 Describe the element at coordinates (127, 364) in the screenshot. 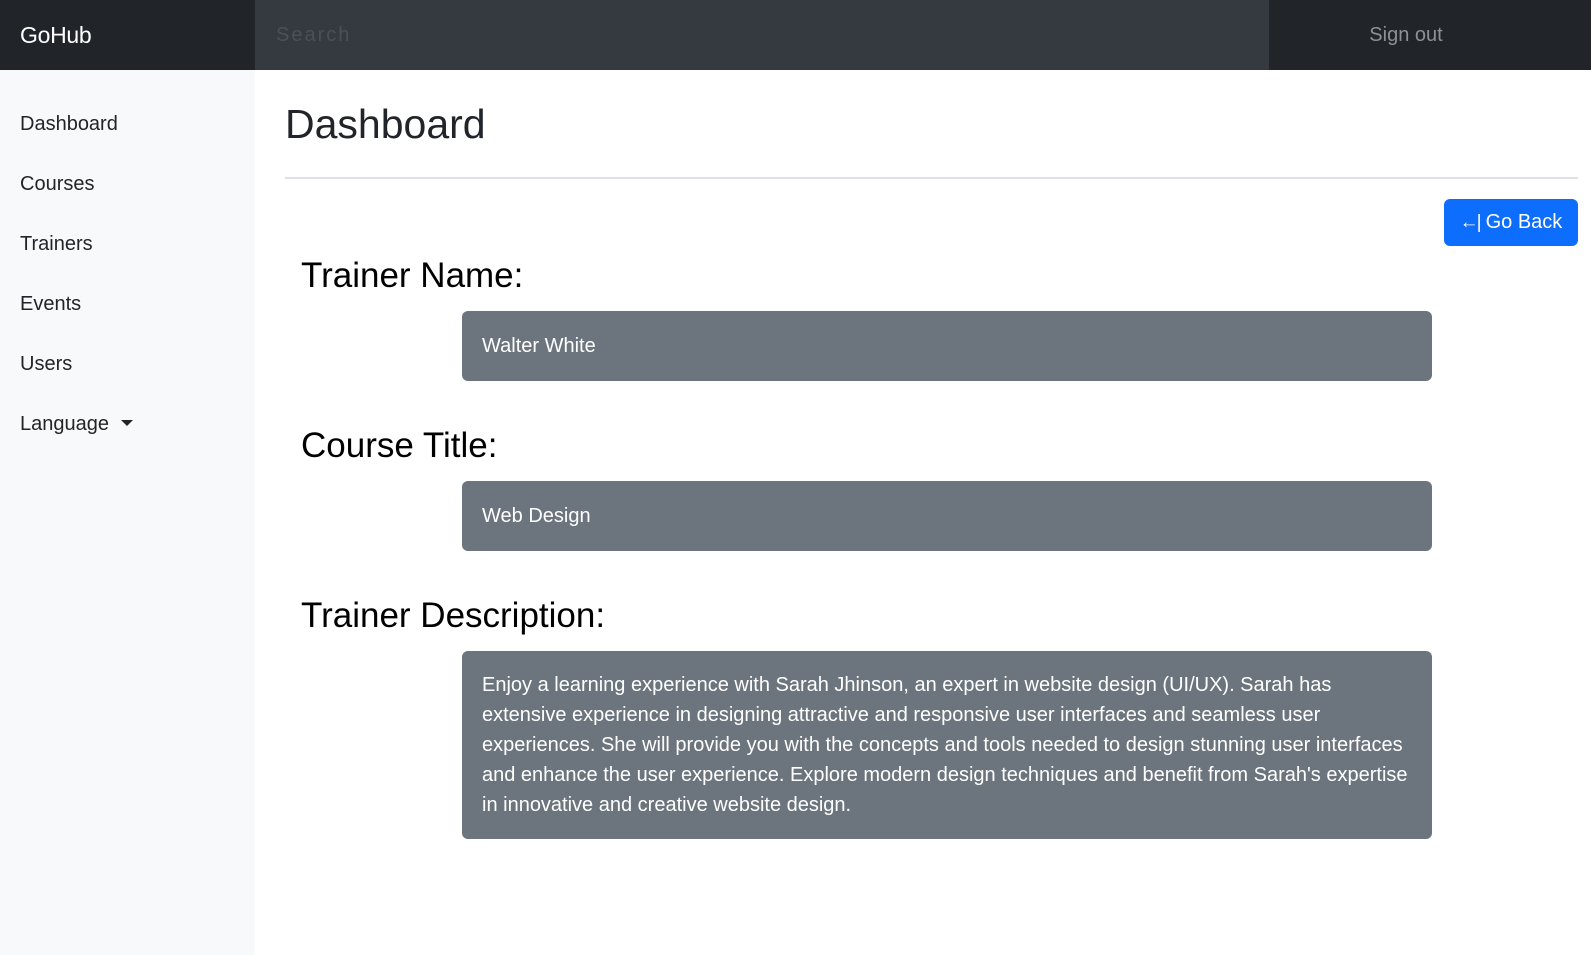

I see `sidebar-item-users: Users` at that location.